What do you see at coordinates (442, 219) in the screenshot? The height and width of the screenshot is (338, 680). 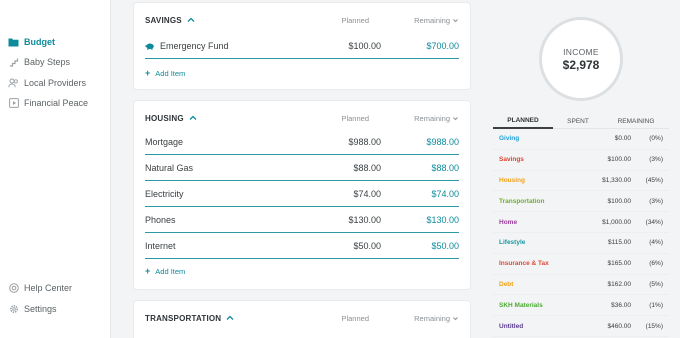 I see `remaining-amount: $130.00` at bounding box center [442, 219].